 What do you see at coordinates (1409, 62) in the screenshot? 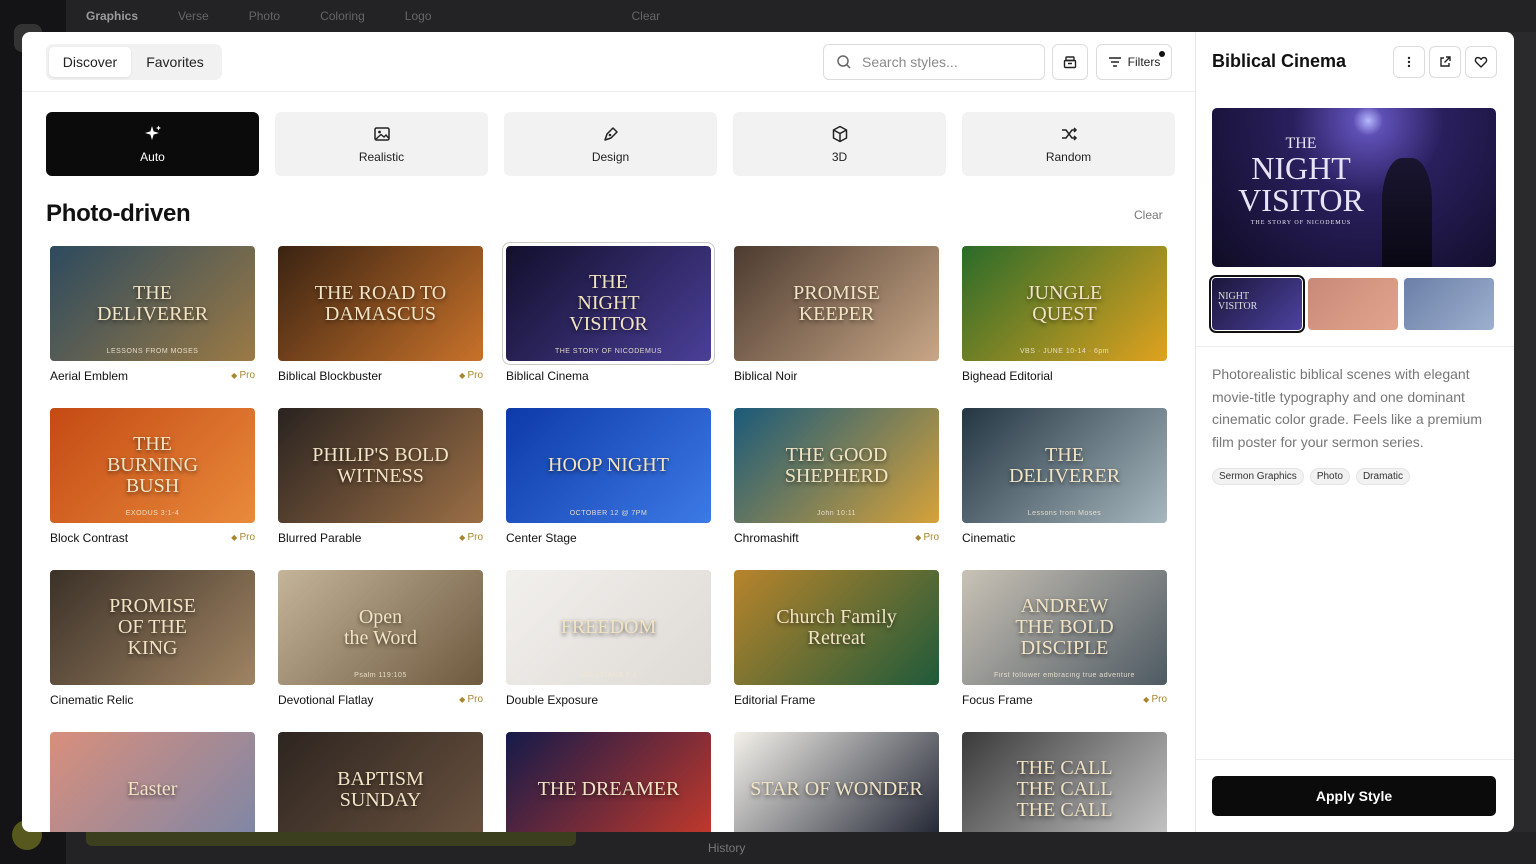
I see `more-button` at bounding box center [1409, 62].